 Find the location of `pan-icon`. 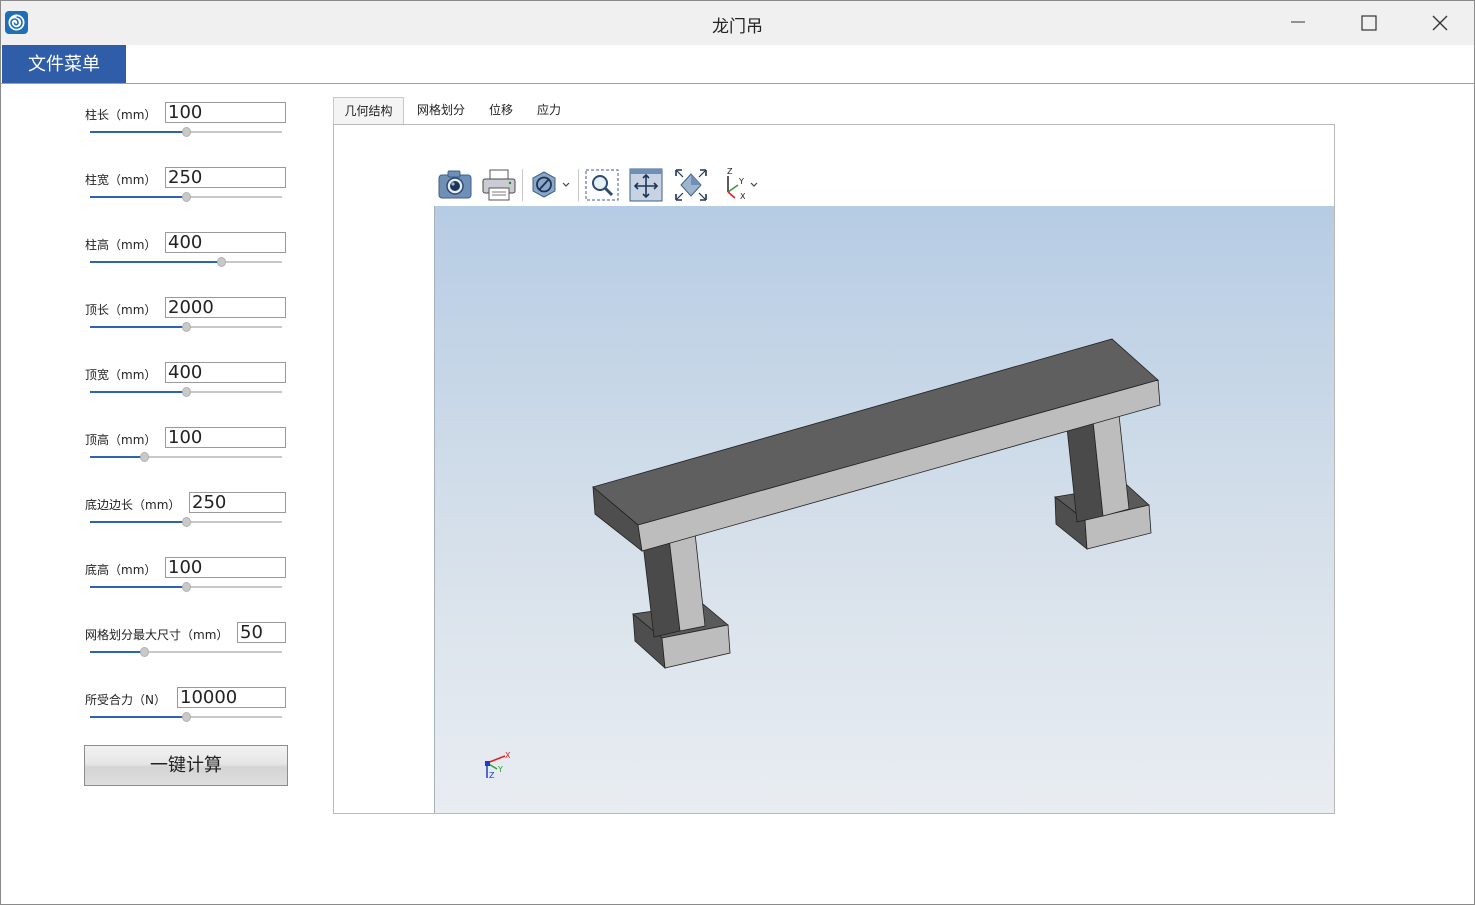

pan-icon is located at coordinates (646, 185).